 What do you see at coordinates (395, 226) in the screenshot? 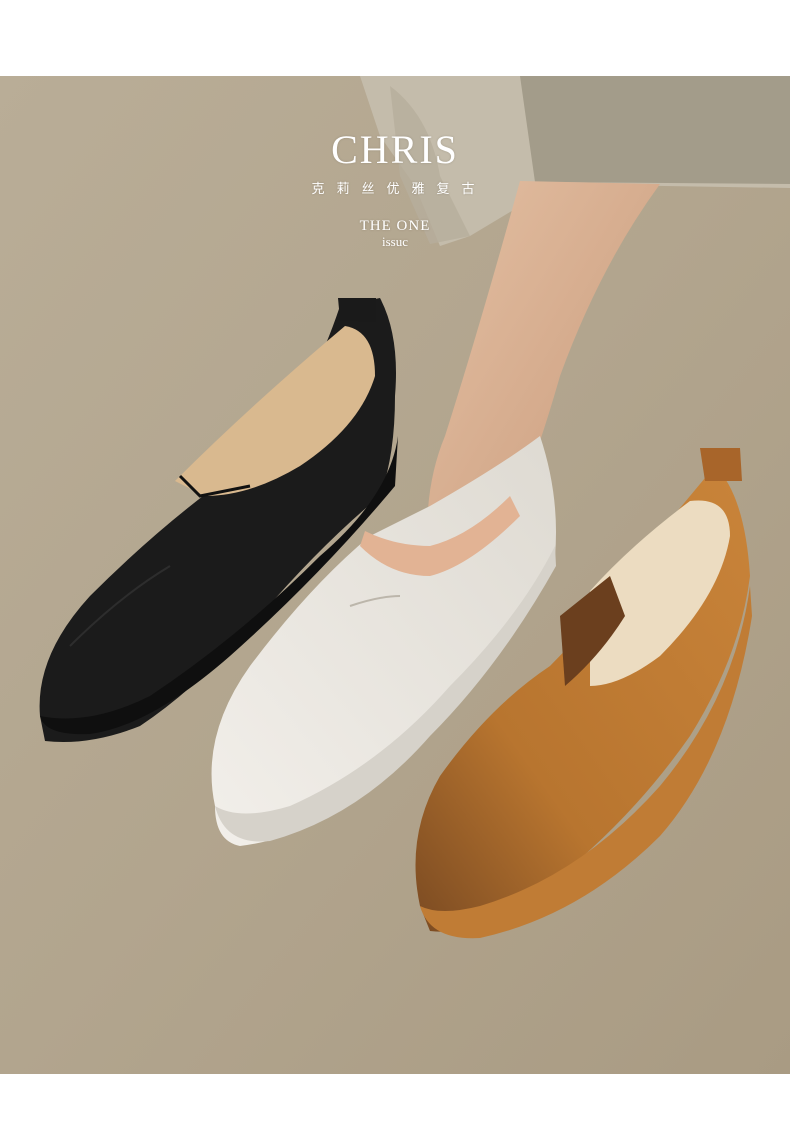
I see `issue-title: THE ONE` at bounding box center [395, 226].